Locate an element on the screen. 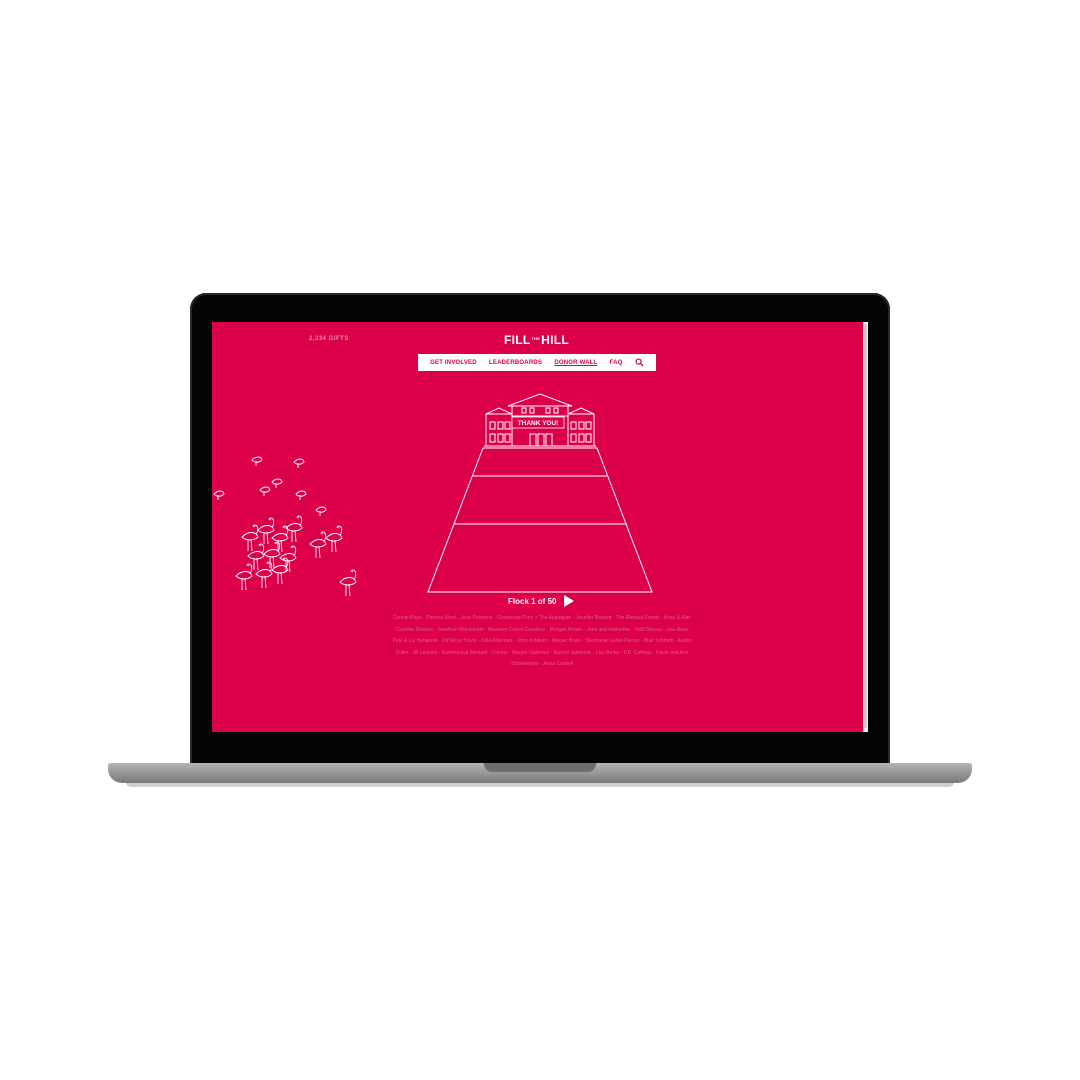  hill-illustration: THANK YOU! is located at coordinates (433, 495).